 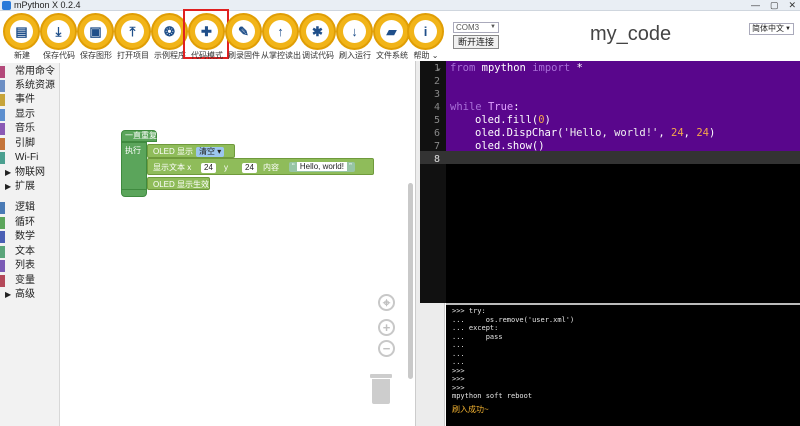 I want to click on upload-icon: ↑, so click(x=280, y=31).